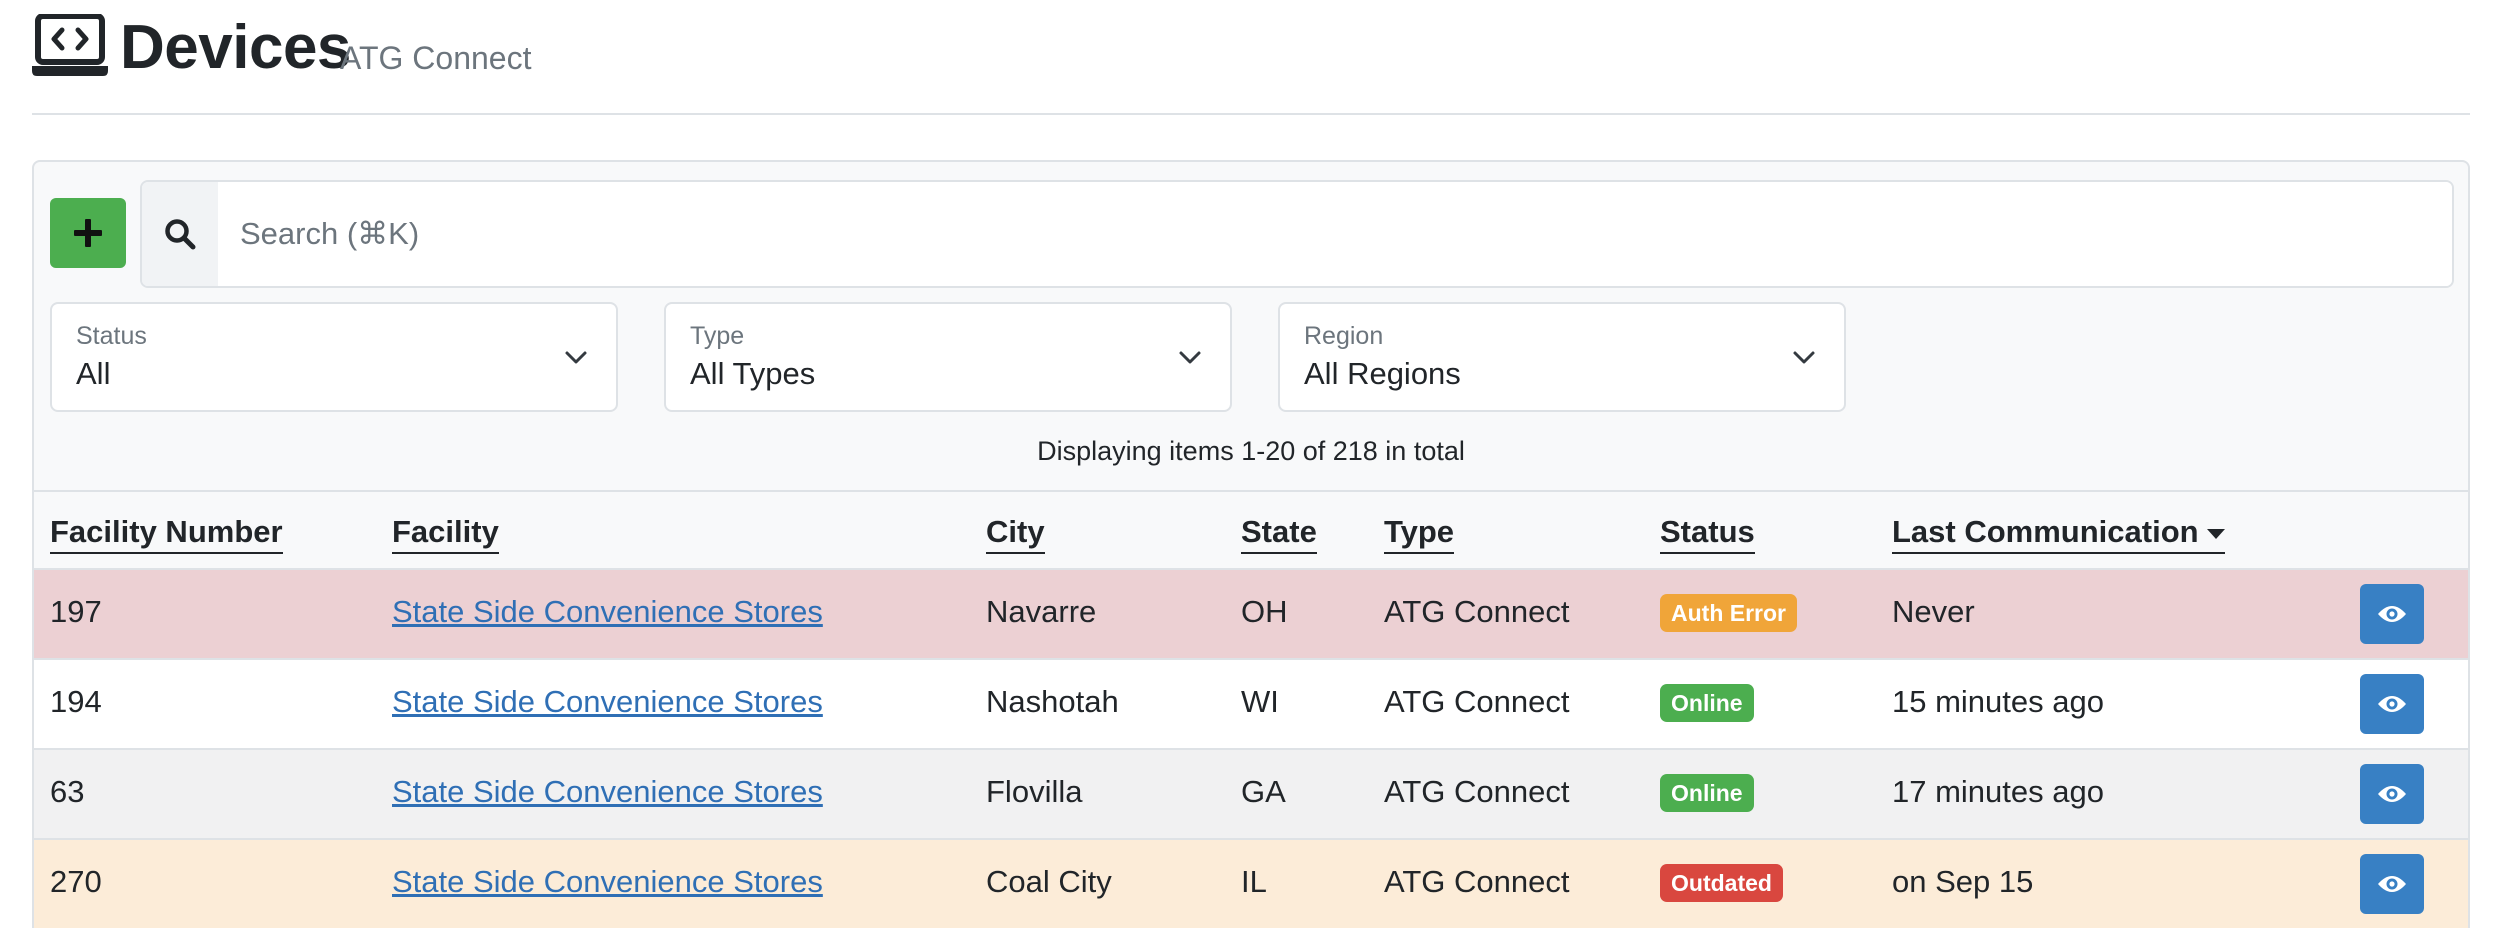  I want to click on state-cell: OH, so click(1264, 611).